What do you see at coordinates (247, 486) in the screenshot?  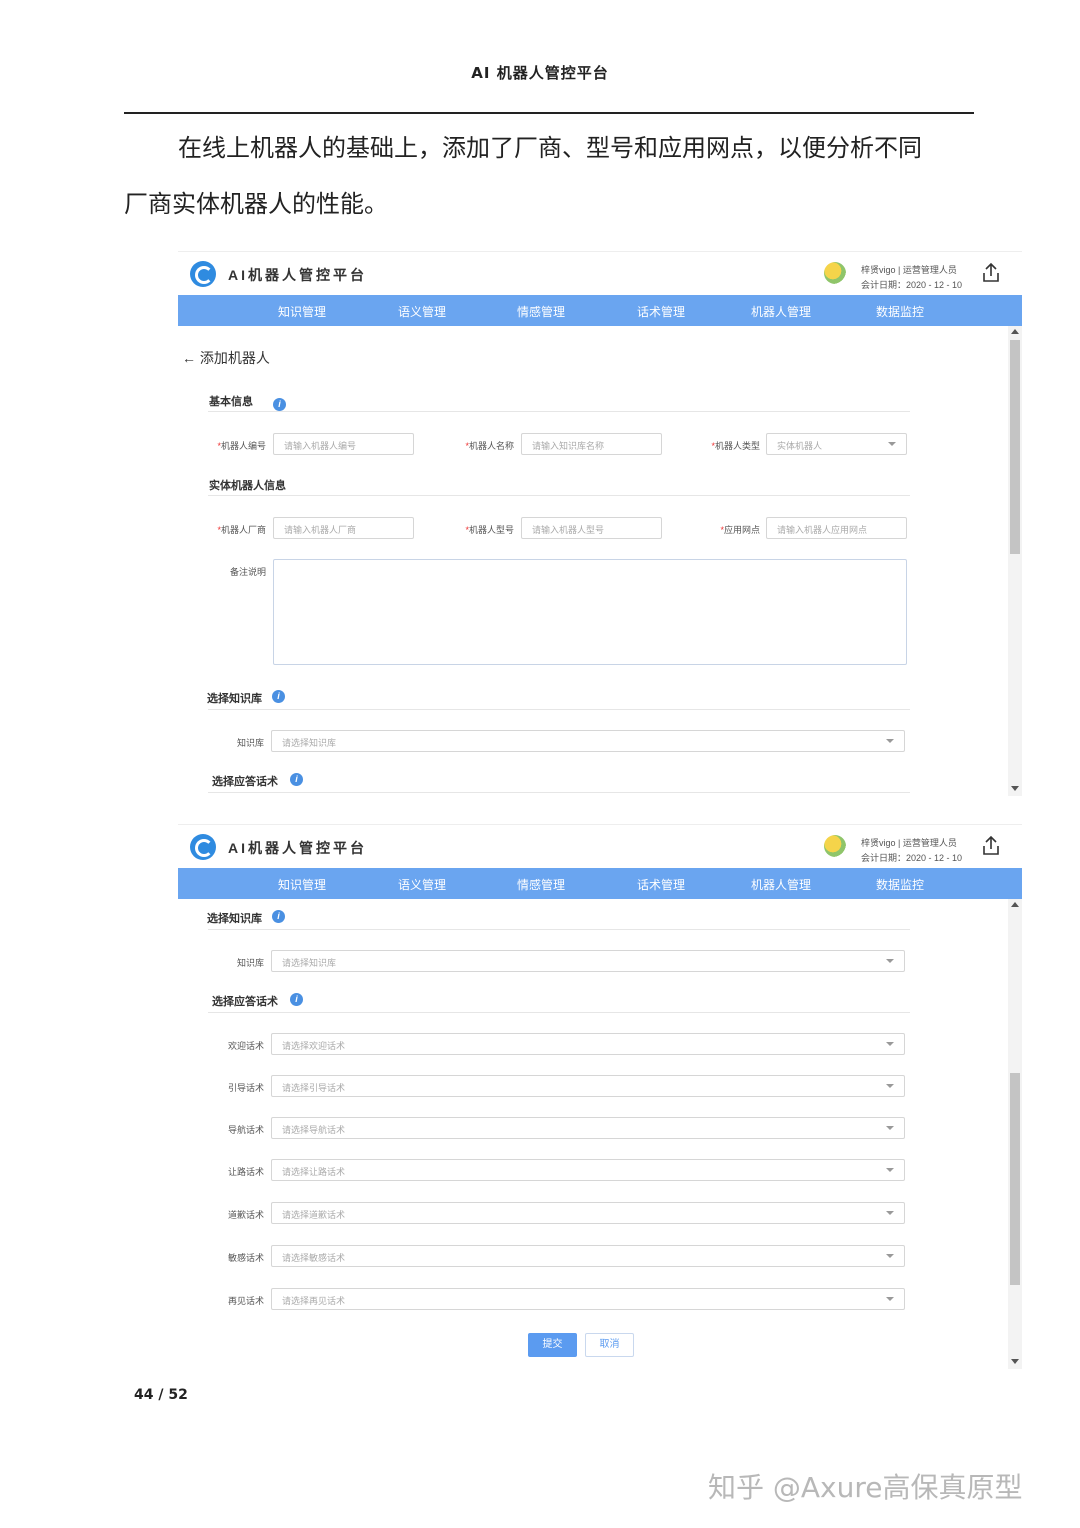 I see `section-entity-info: 实体机器人信息` at bounding box center [247, 486].